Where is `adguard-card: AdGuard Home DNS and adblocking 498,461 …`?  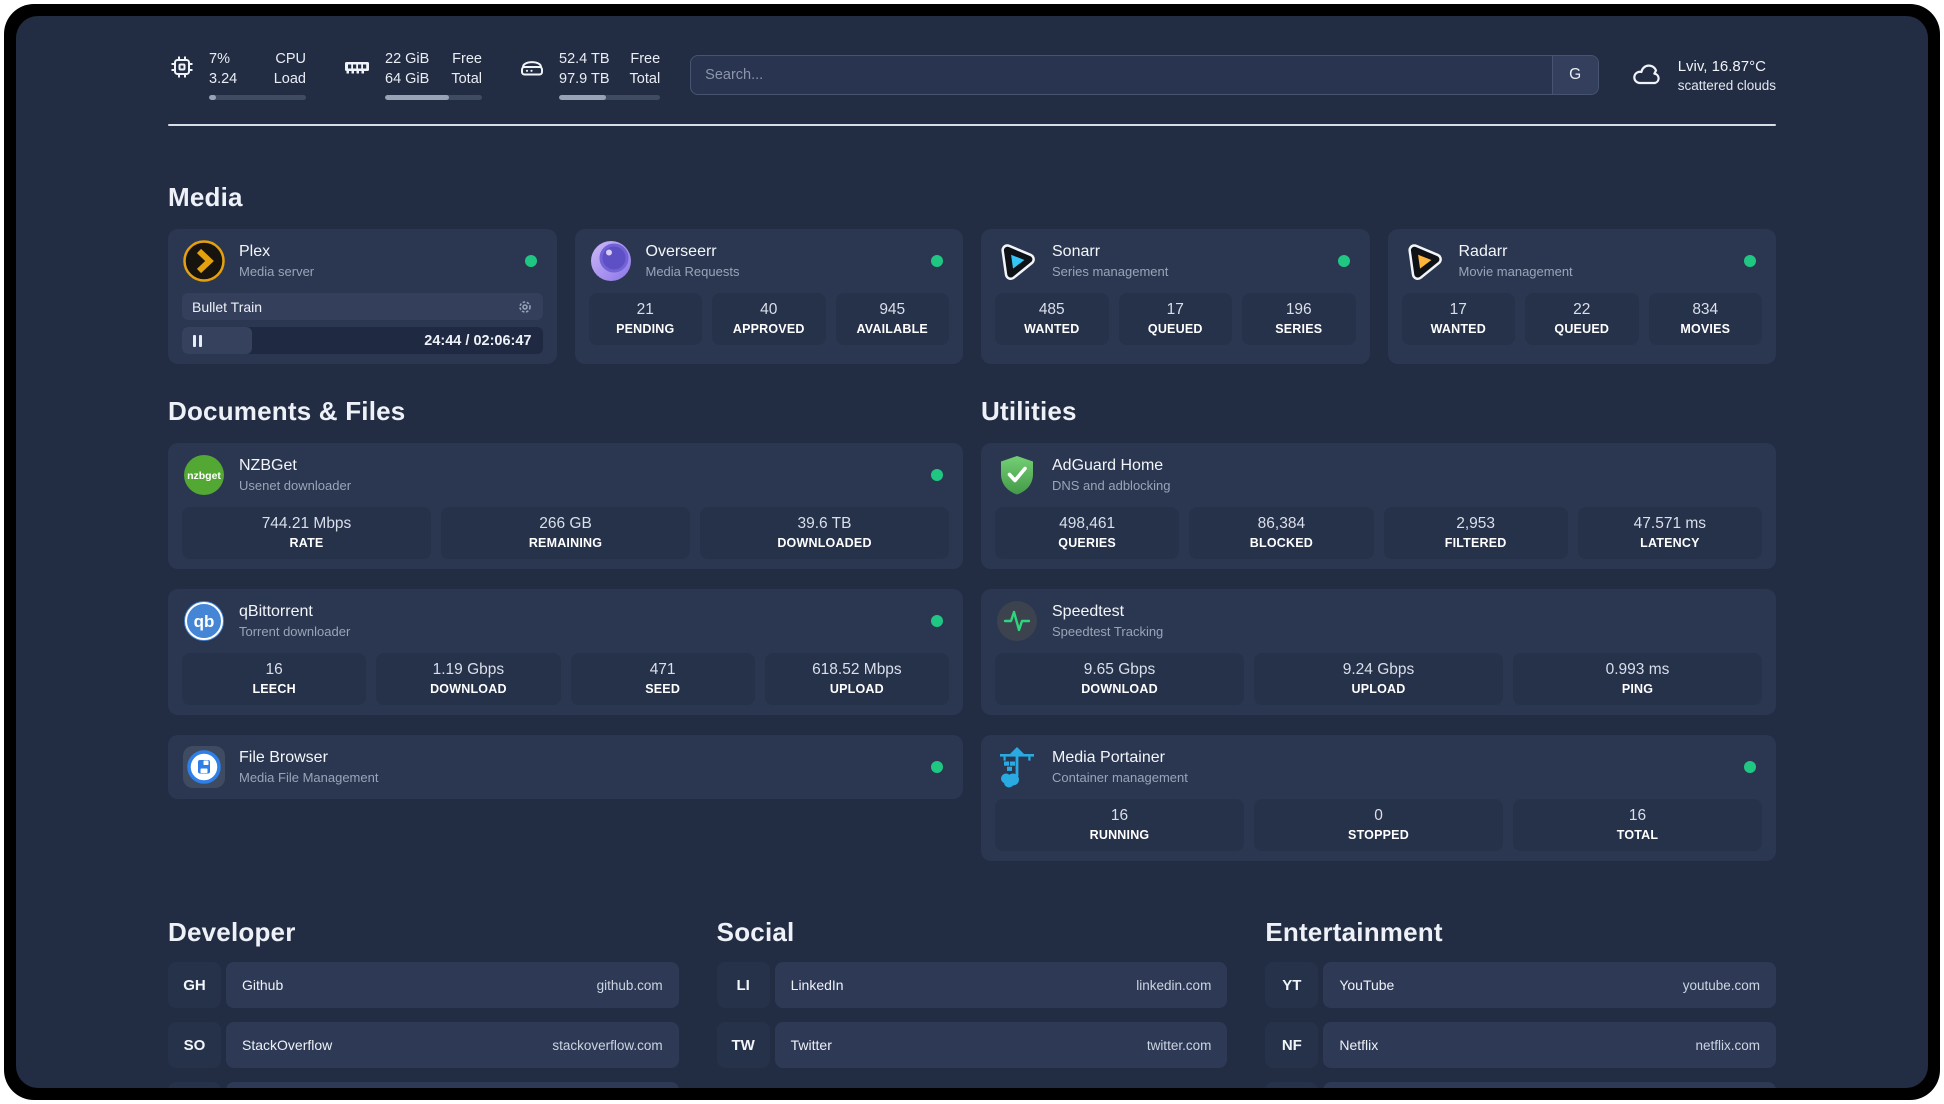 adguard-card: AdGuard Home DNS and adblocking 498,461 … is located at coordinates (1378, 506).